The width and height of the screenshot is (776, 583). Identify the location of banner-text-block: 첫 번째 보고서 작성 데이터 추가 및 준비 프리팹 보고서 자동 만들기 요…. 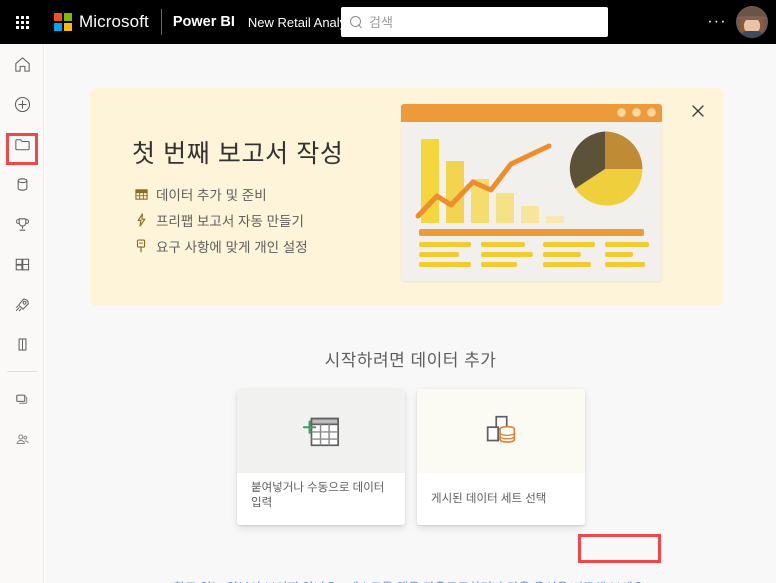
(272, 198).